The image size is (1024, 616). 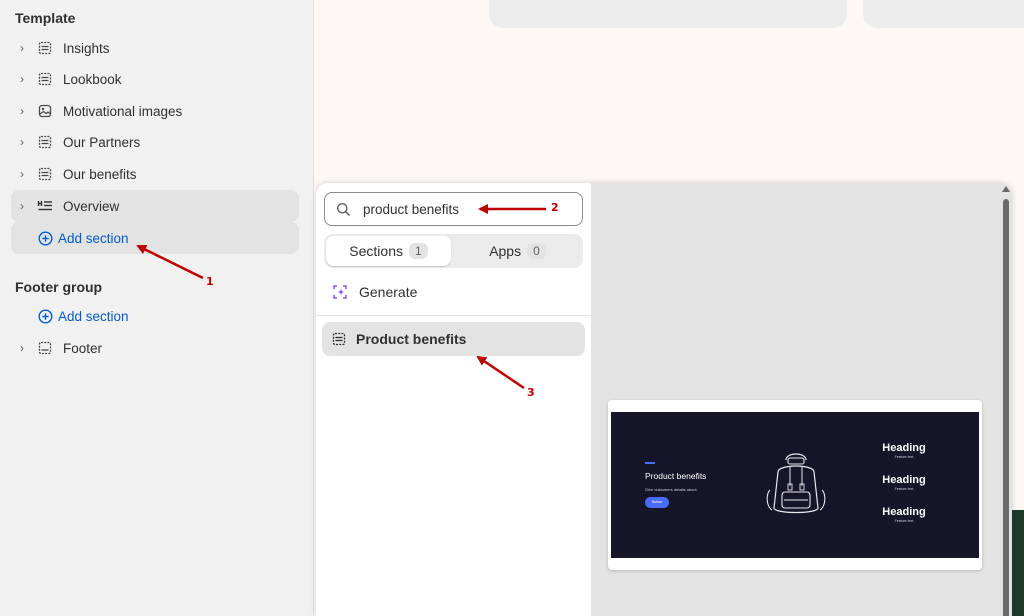 What do you see at coordinates (657, 502) in the screenshot?
I see `preview-button: Button` at bounding box center [657, 502].